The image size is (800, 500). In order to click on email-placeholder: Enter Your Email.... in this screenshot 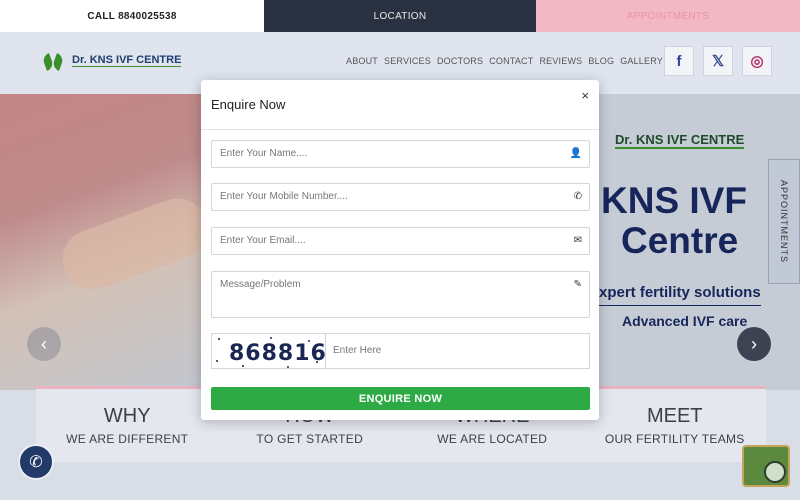, I will do `click(263, 240)`.